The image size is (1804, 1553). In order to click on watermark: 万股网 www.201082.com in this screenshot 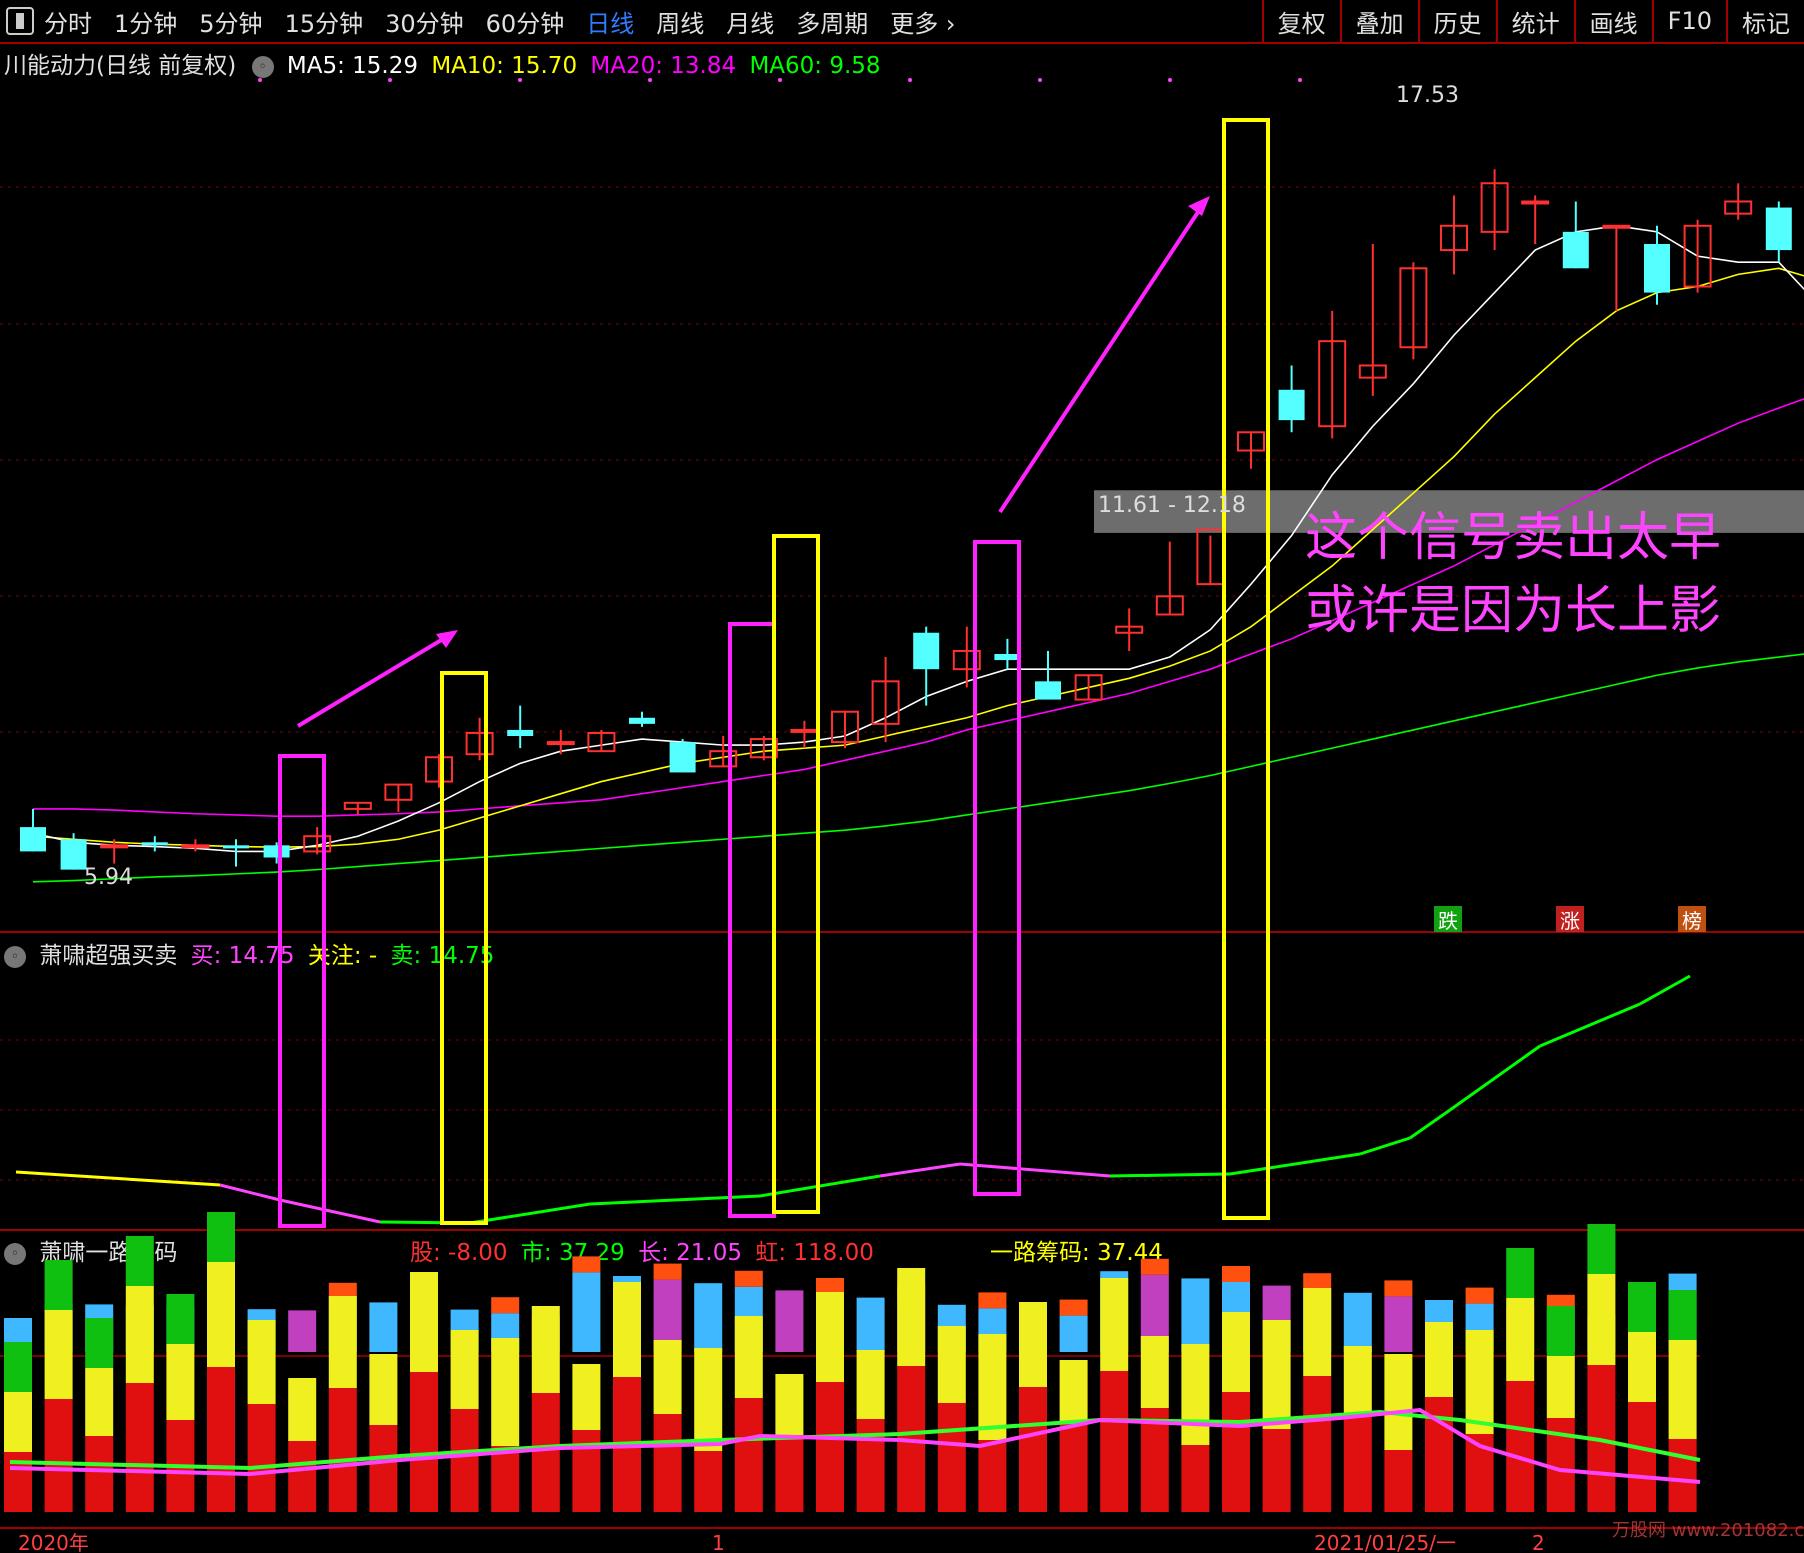, I will do `click(1708, 1530)`.